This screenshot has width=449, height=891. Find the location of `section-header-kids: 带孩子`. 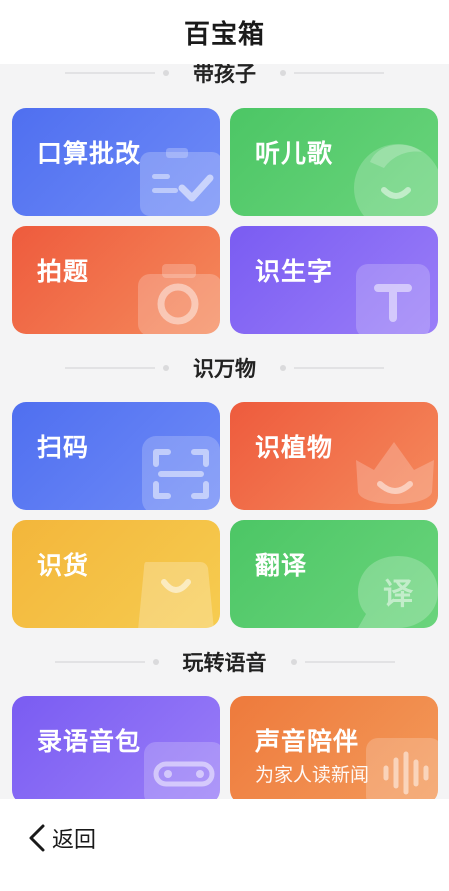

section-header-kids: 带孩子 is located at coordinates (224, 76).